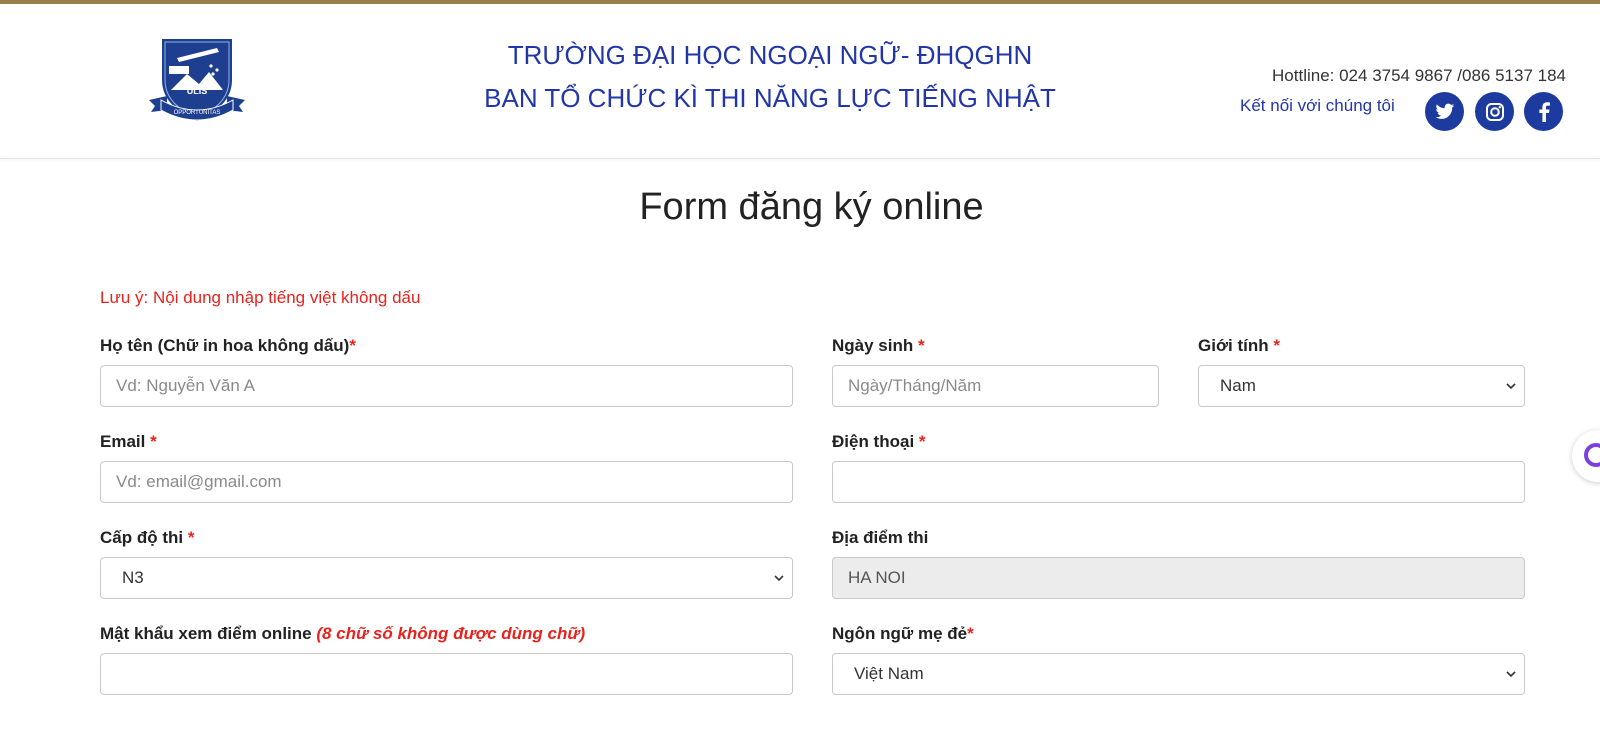  What do you see at coordinates (1238, 385) in the screenshot?
I see `gender-value: Nam` at bounding box center [1238, 385].